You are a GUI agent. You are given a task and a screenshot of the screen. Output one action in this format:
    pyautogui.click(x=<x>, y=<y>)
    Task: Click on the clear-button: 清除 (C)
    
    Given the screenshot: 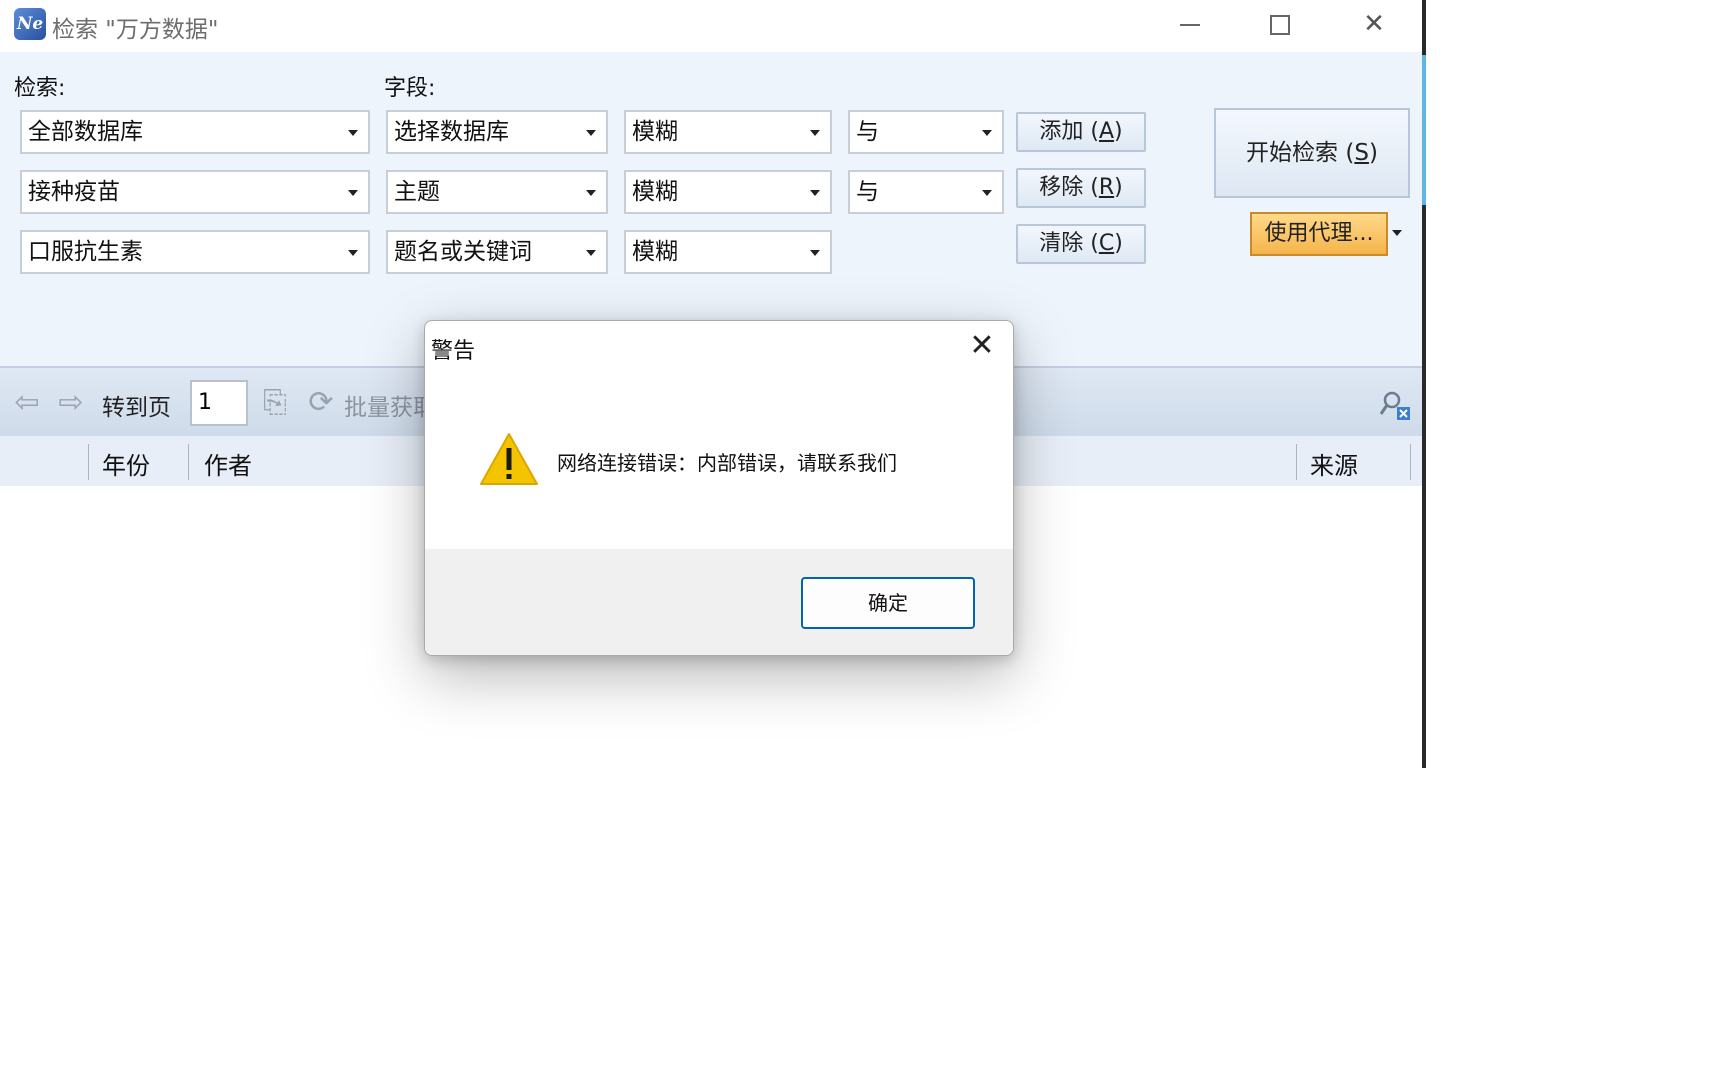 What is the action you would take?
    pyautogui.click(x=1081, y=244)
    